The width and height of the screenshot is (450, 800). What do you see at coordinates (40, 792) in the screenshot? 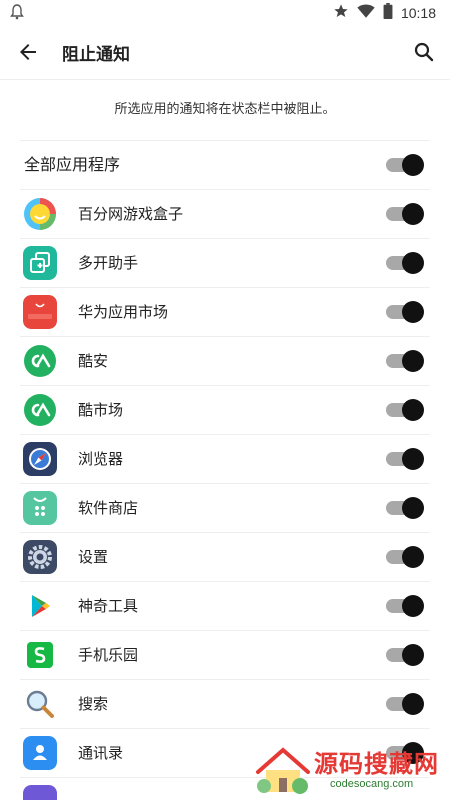
I see `app-icon-partial` at bounding box center [40, 792].